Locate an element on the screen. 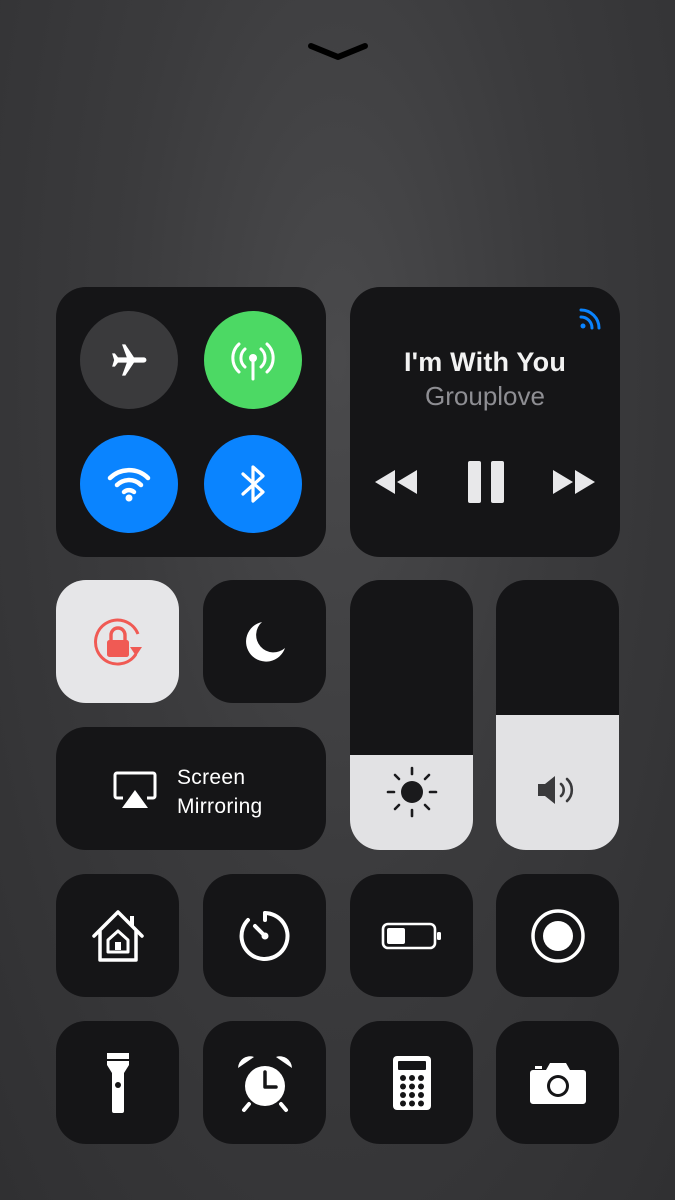  screen-record-icon is located at coordinates (557, 935).